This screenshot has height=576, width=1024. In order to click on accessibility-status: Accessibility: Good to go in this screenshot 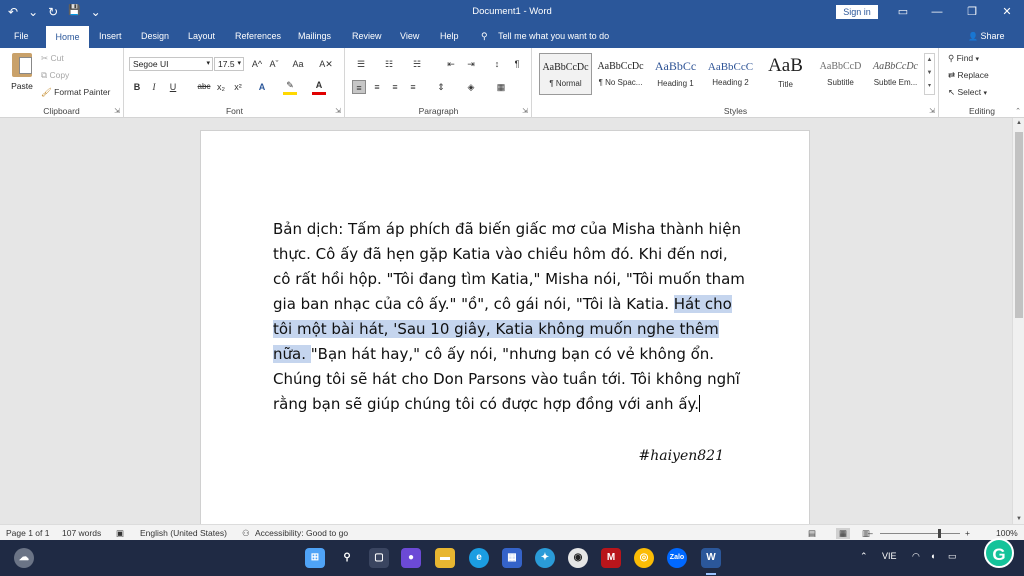, I will do `click(301, 533)`.